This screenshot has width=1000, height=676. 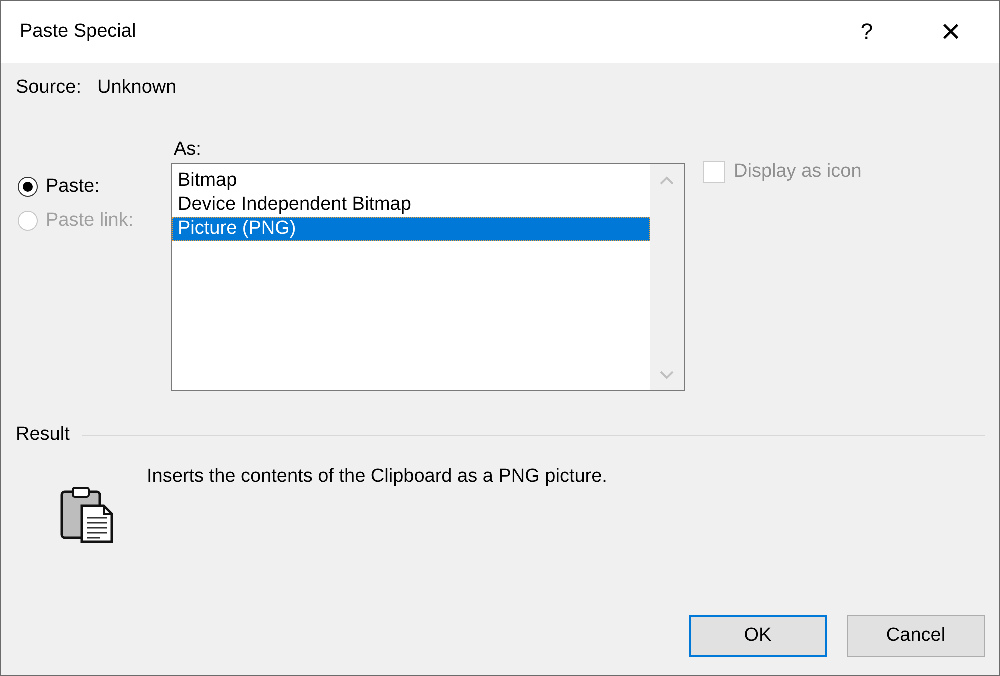 I want to click on radio-option: Paste:, so click(x=94, y=187).